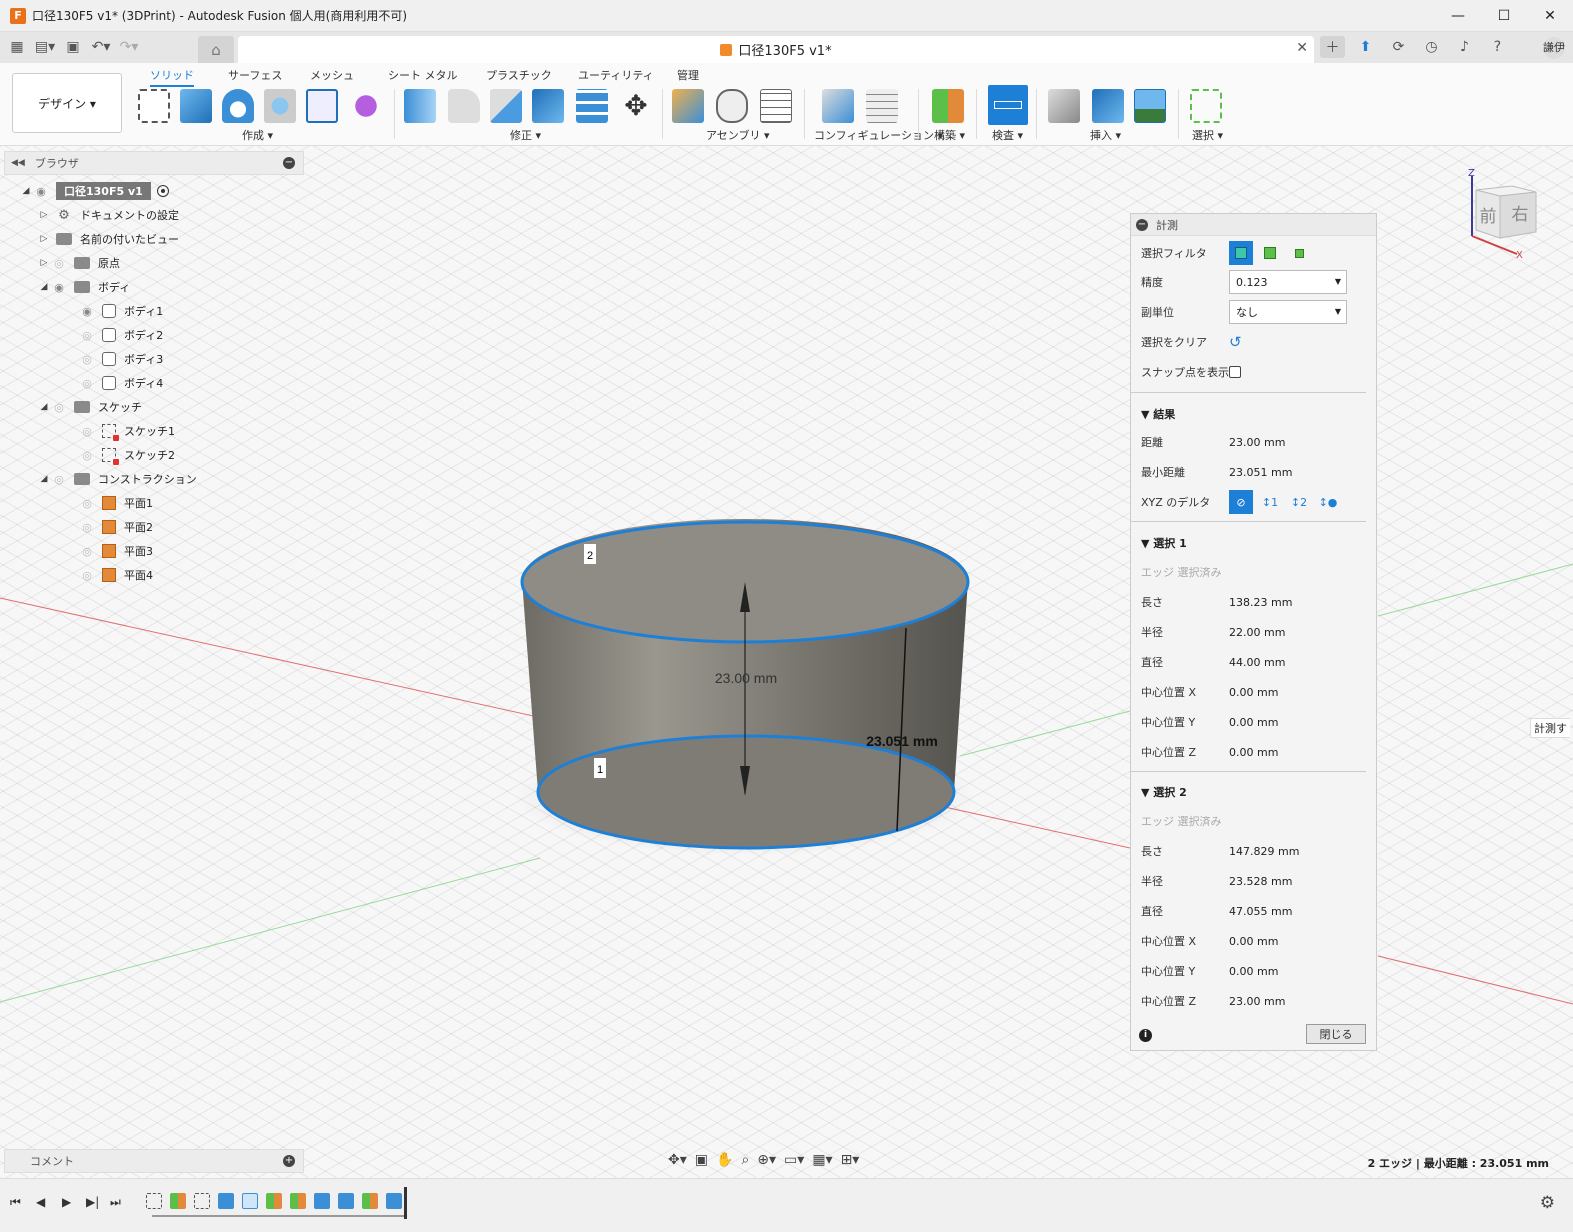  I want to click on pattern-icon, so click(322, 106).